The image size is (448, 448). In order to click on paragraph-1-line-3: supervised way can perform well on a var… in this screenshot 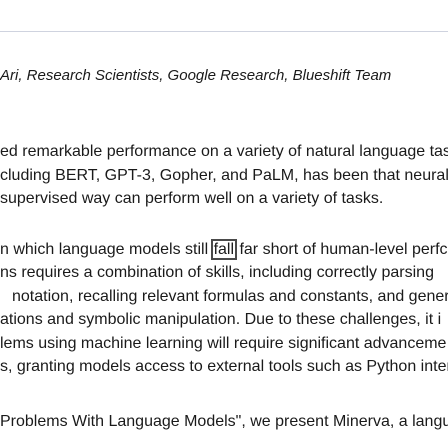, I will do `click(192, 198)`.